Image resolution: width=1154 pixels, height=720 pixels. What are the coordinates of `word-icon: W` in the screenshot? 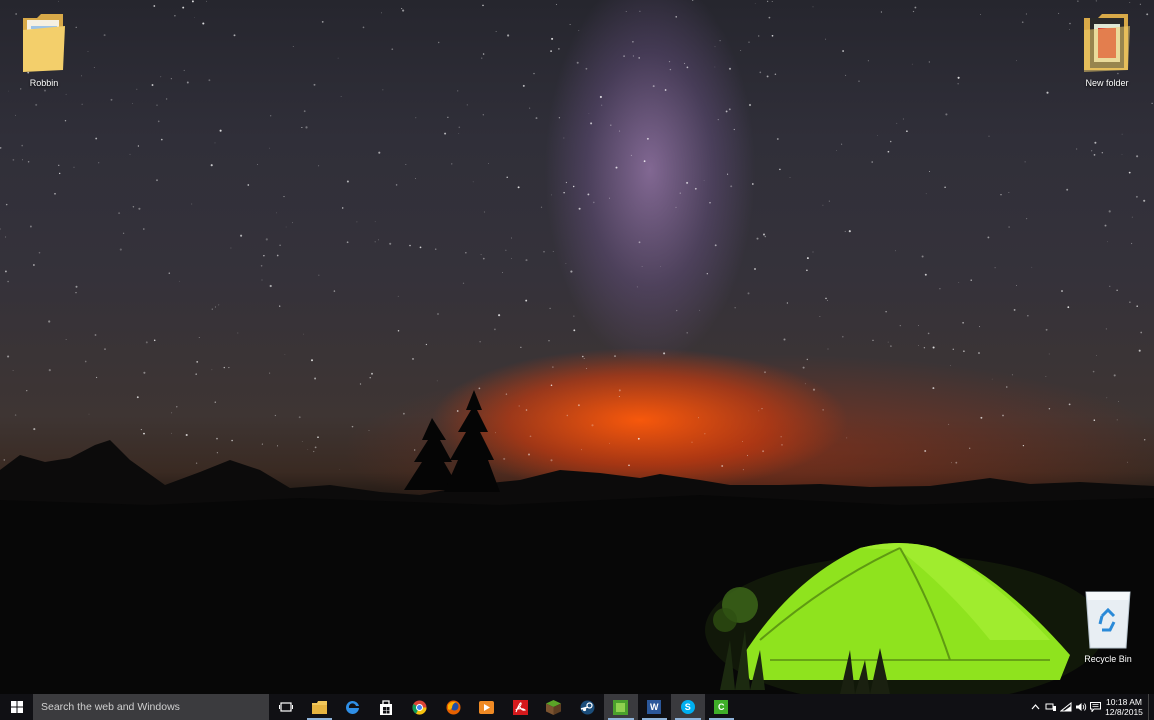 It's located at (654, 707).